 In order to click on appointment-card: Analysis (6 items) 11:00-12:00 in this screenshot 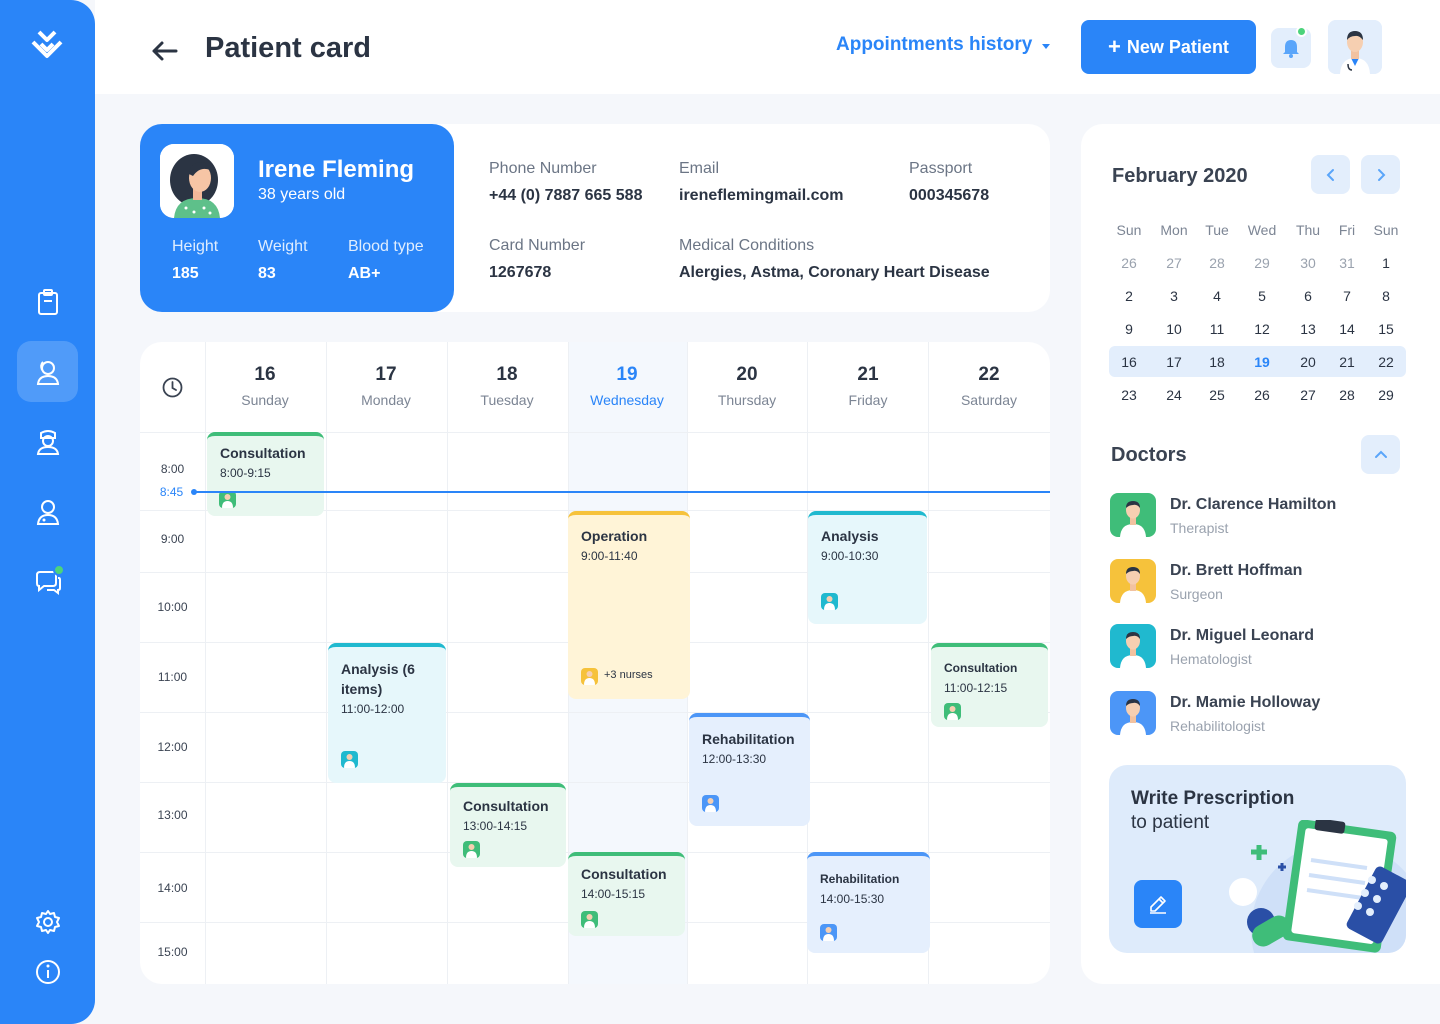, I will do `click(387, 713)`.